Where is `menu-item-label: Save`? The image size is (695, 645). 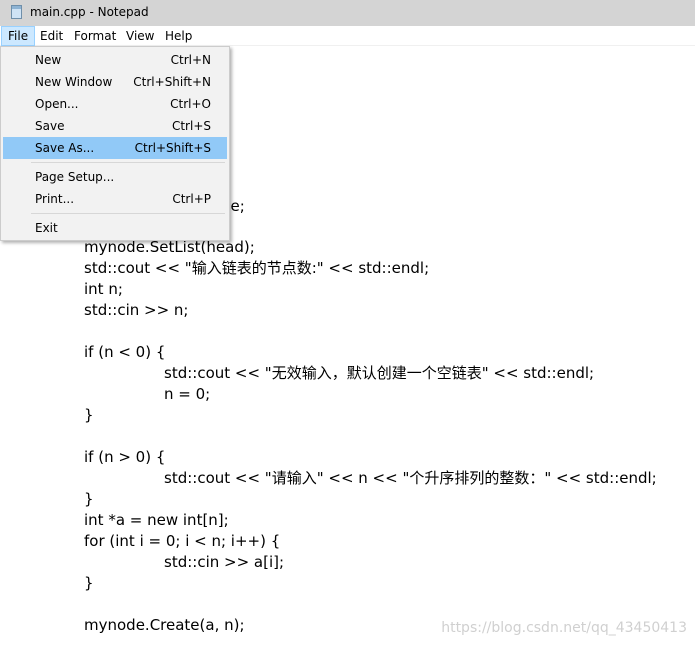 menu-item-label: Save is located at coordinates (50, 126).